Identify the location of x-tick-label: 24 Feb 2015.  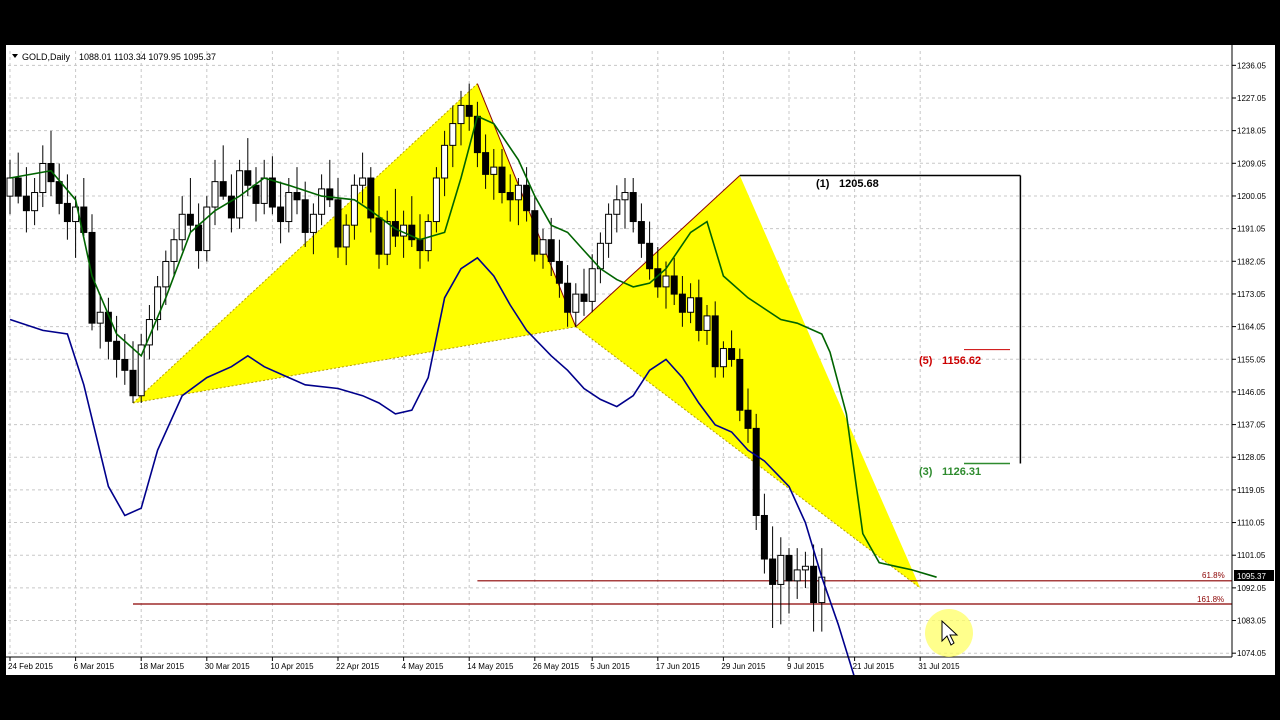
(30, 666).